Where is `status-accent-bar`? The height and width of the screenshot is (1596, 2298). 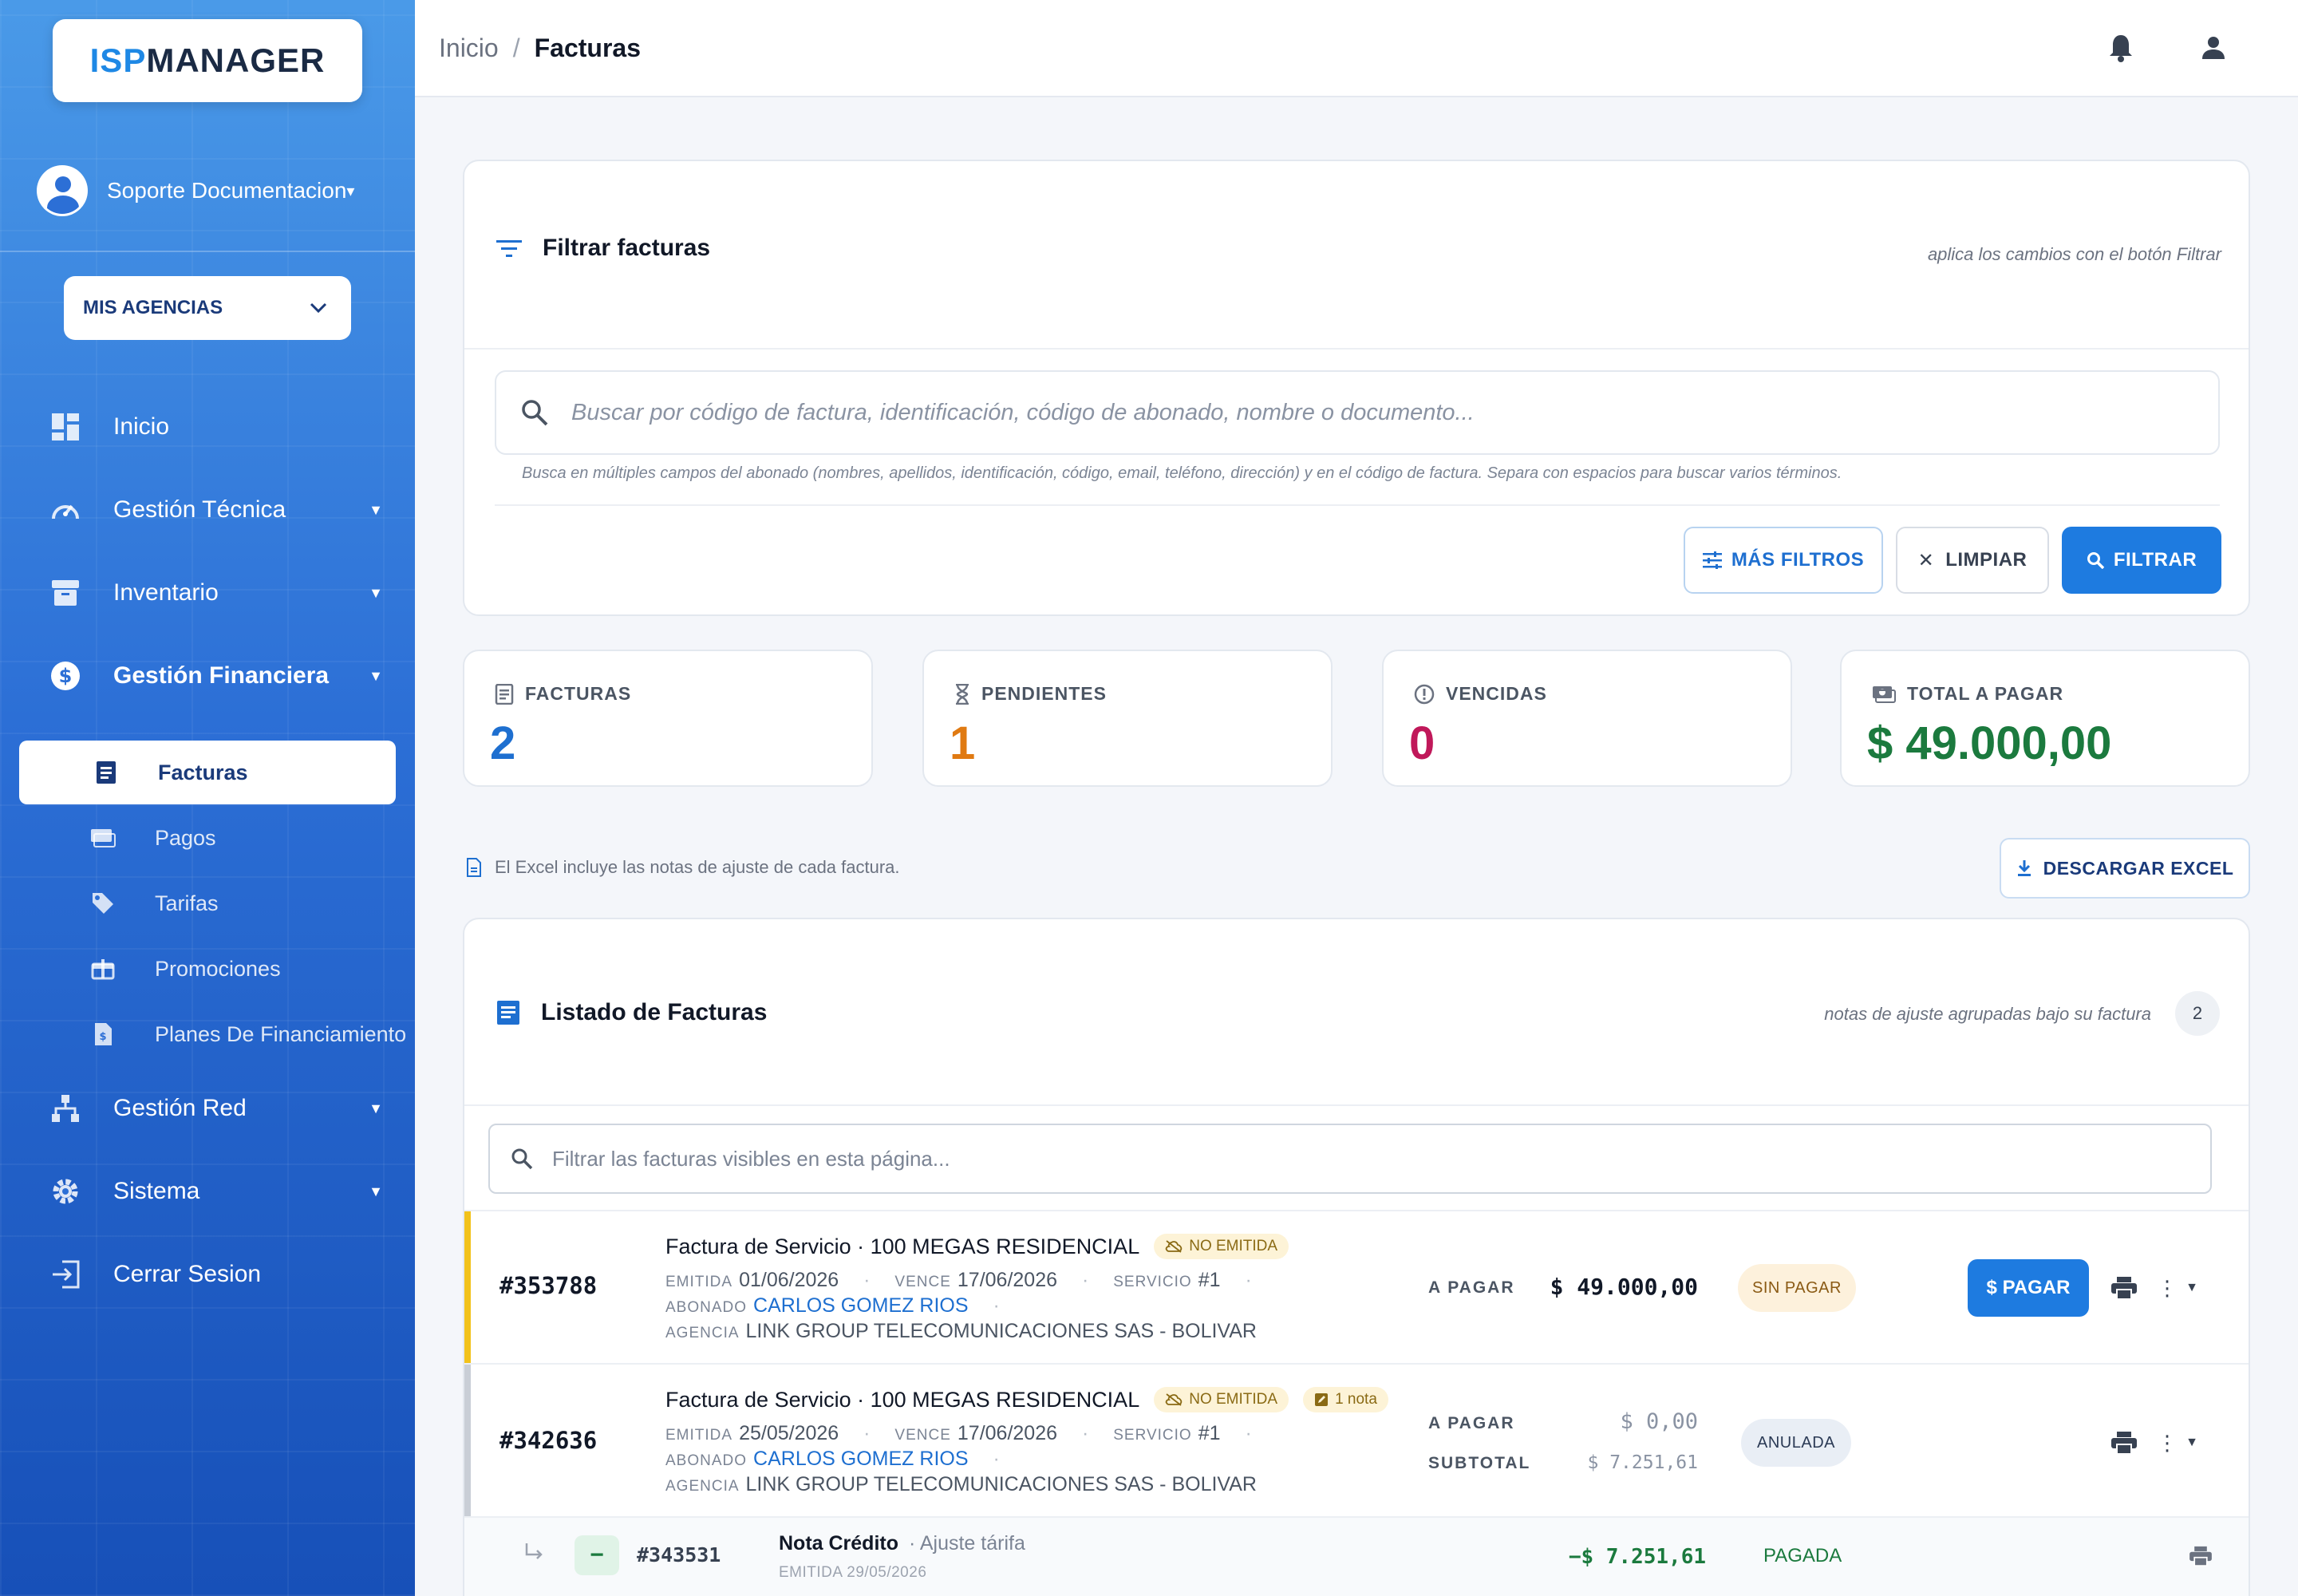
status-accent-bar is located at coordinates (468, 1288).